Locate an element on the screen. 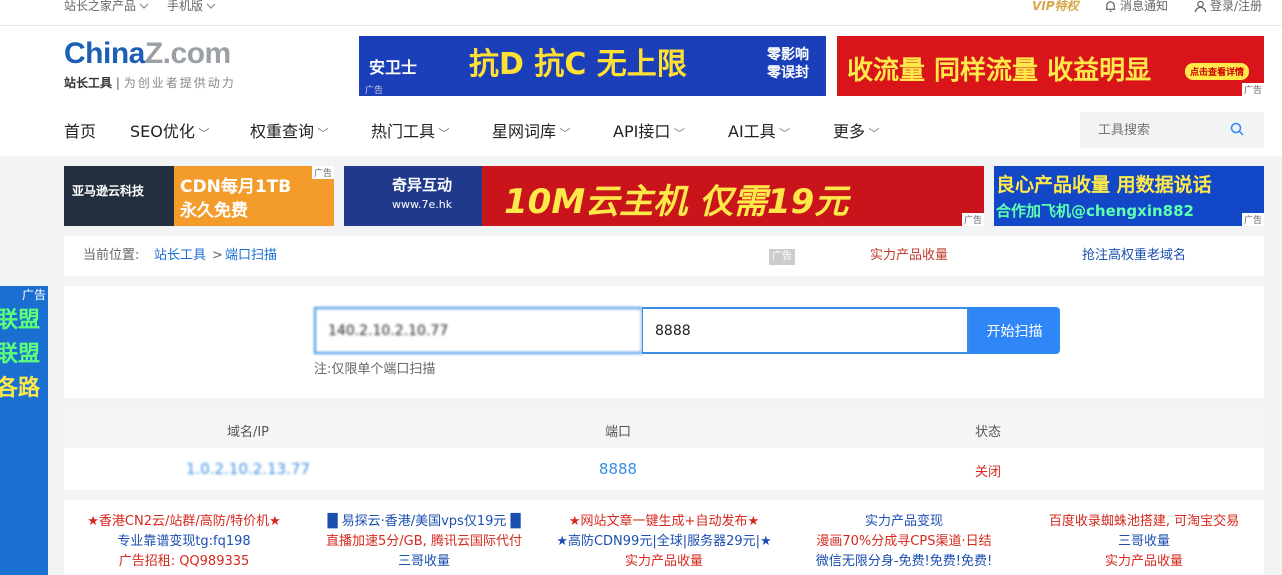  breadcrumb-ad-link-1: 实力产品收量 is located at coordinates (909, 256).